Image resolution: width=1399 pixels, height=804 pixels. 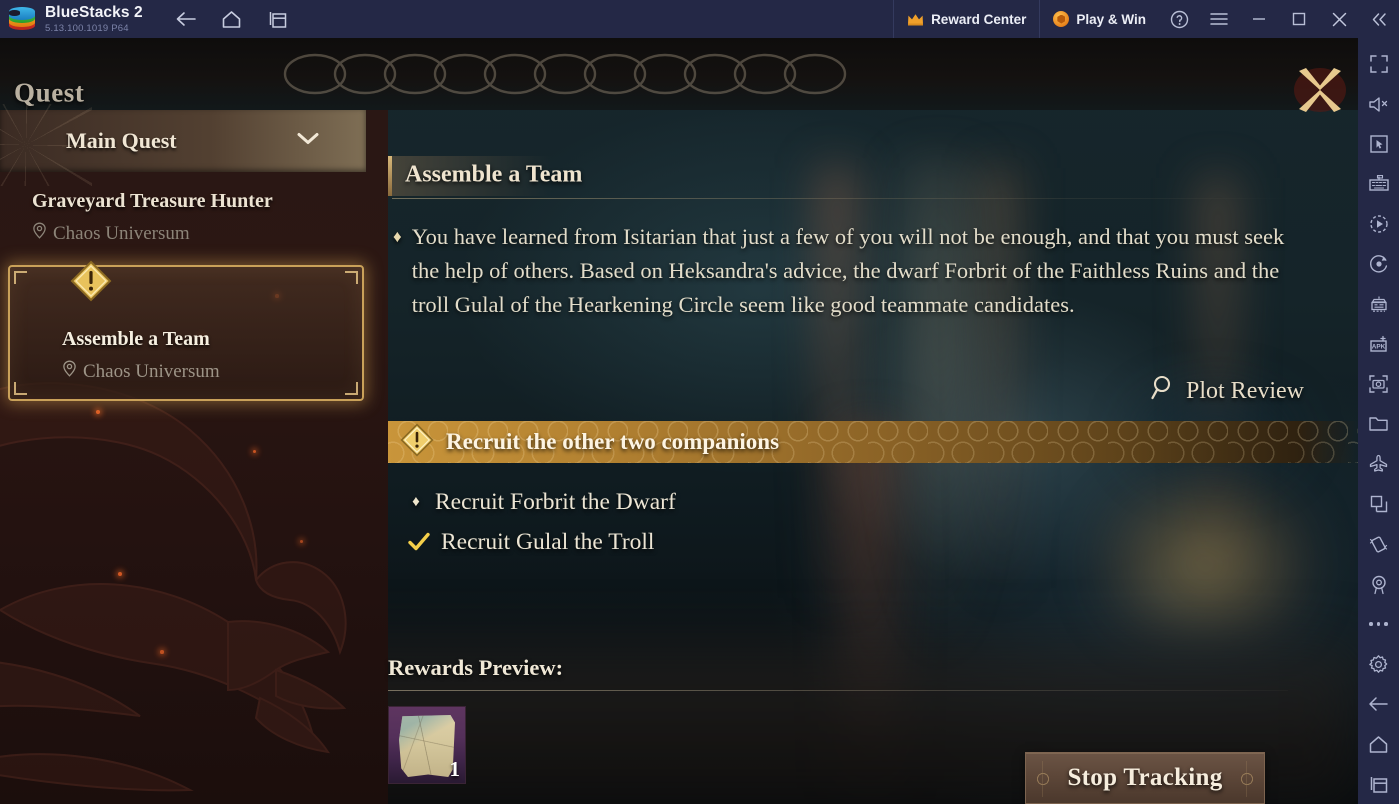 I want to click on quest-name: Graveyard Treasure Hunter, so click(x=152, y=201).